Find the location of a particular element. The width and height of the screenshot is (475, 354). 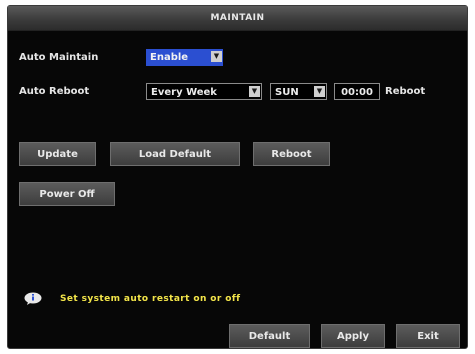

load-default-button: Load Default is located at coordinates (175, 154).